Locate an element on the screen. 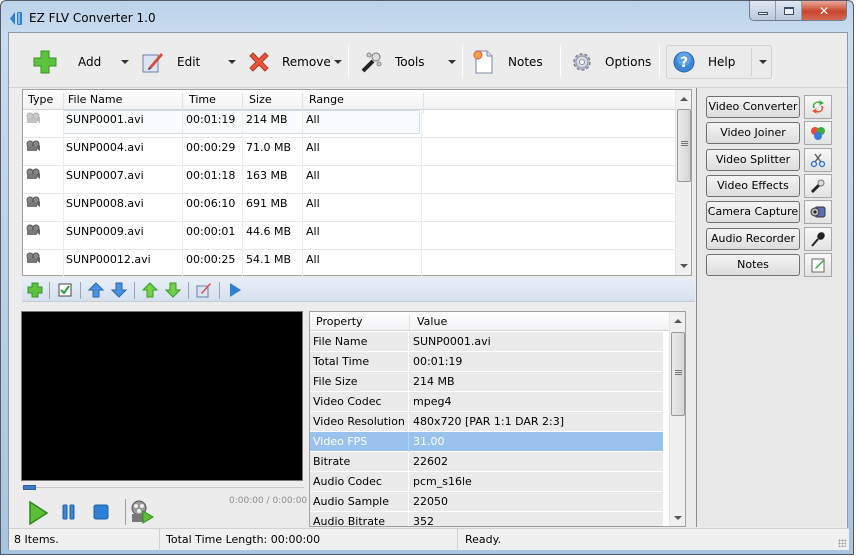  file-size: 163 MB is located at coordinates (267, 175).